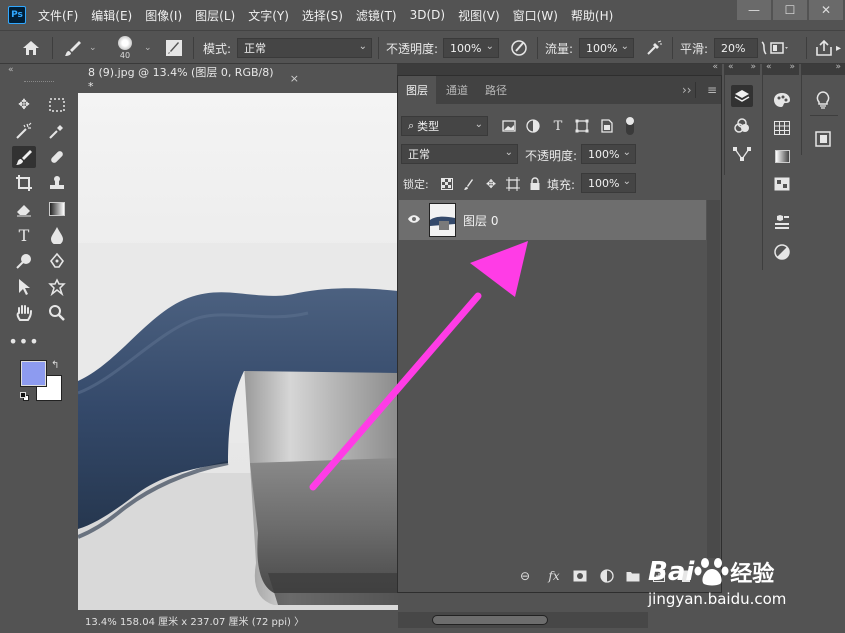 Image resolution: width=845 pixels, height=633 pixels. What do you see at coordinates (148, 48) in the screenshot?
I see `brush-size-chevron-icon: ⌄` at bounding box center [148, 48].